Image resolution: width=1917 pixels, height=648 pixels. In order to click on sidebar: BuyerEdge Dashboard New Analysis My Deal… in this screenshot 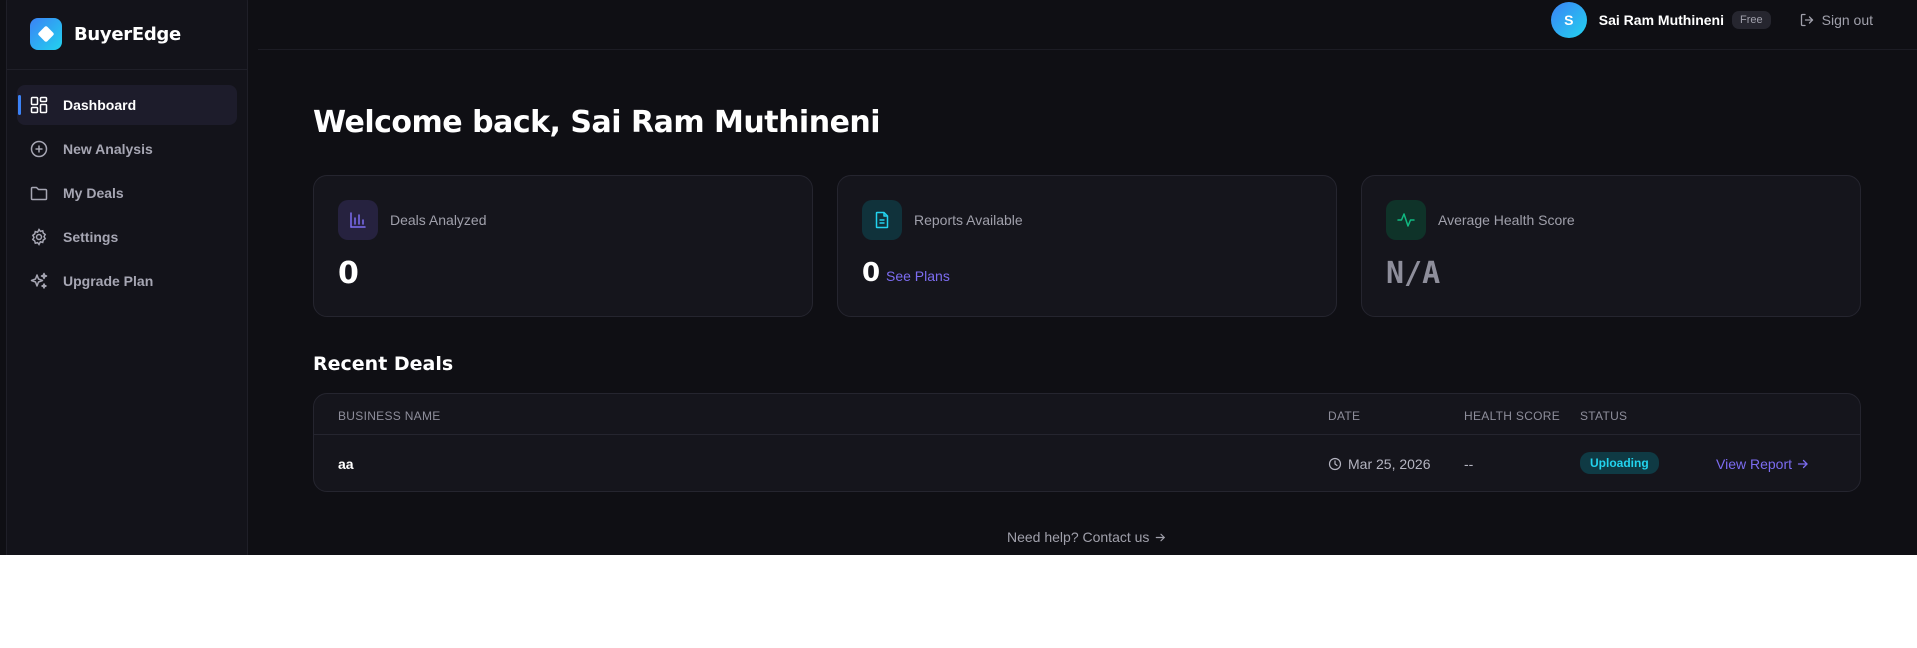, I will do `click(127, 277)`.